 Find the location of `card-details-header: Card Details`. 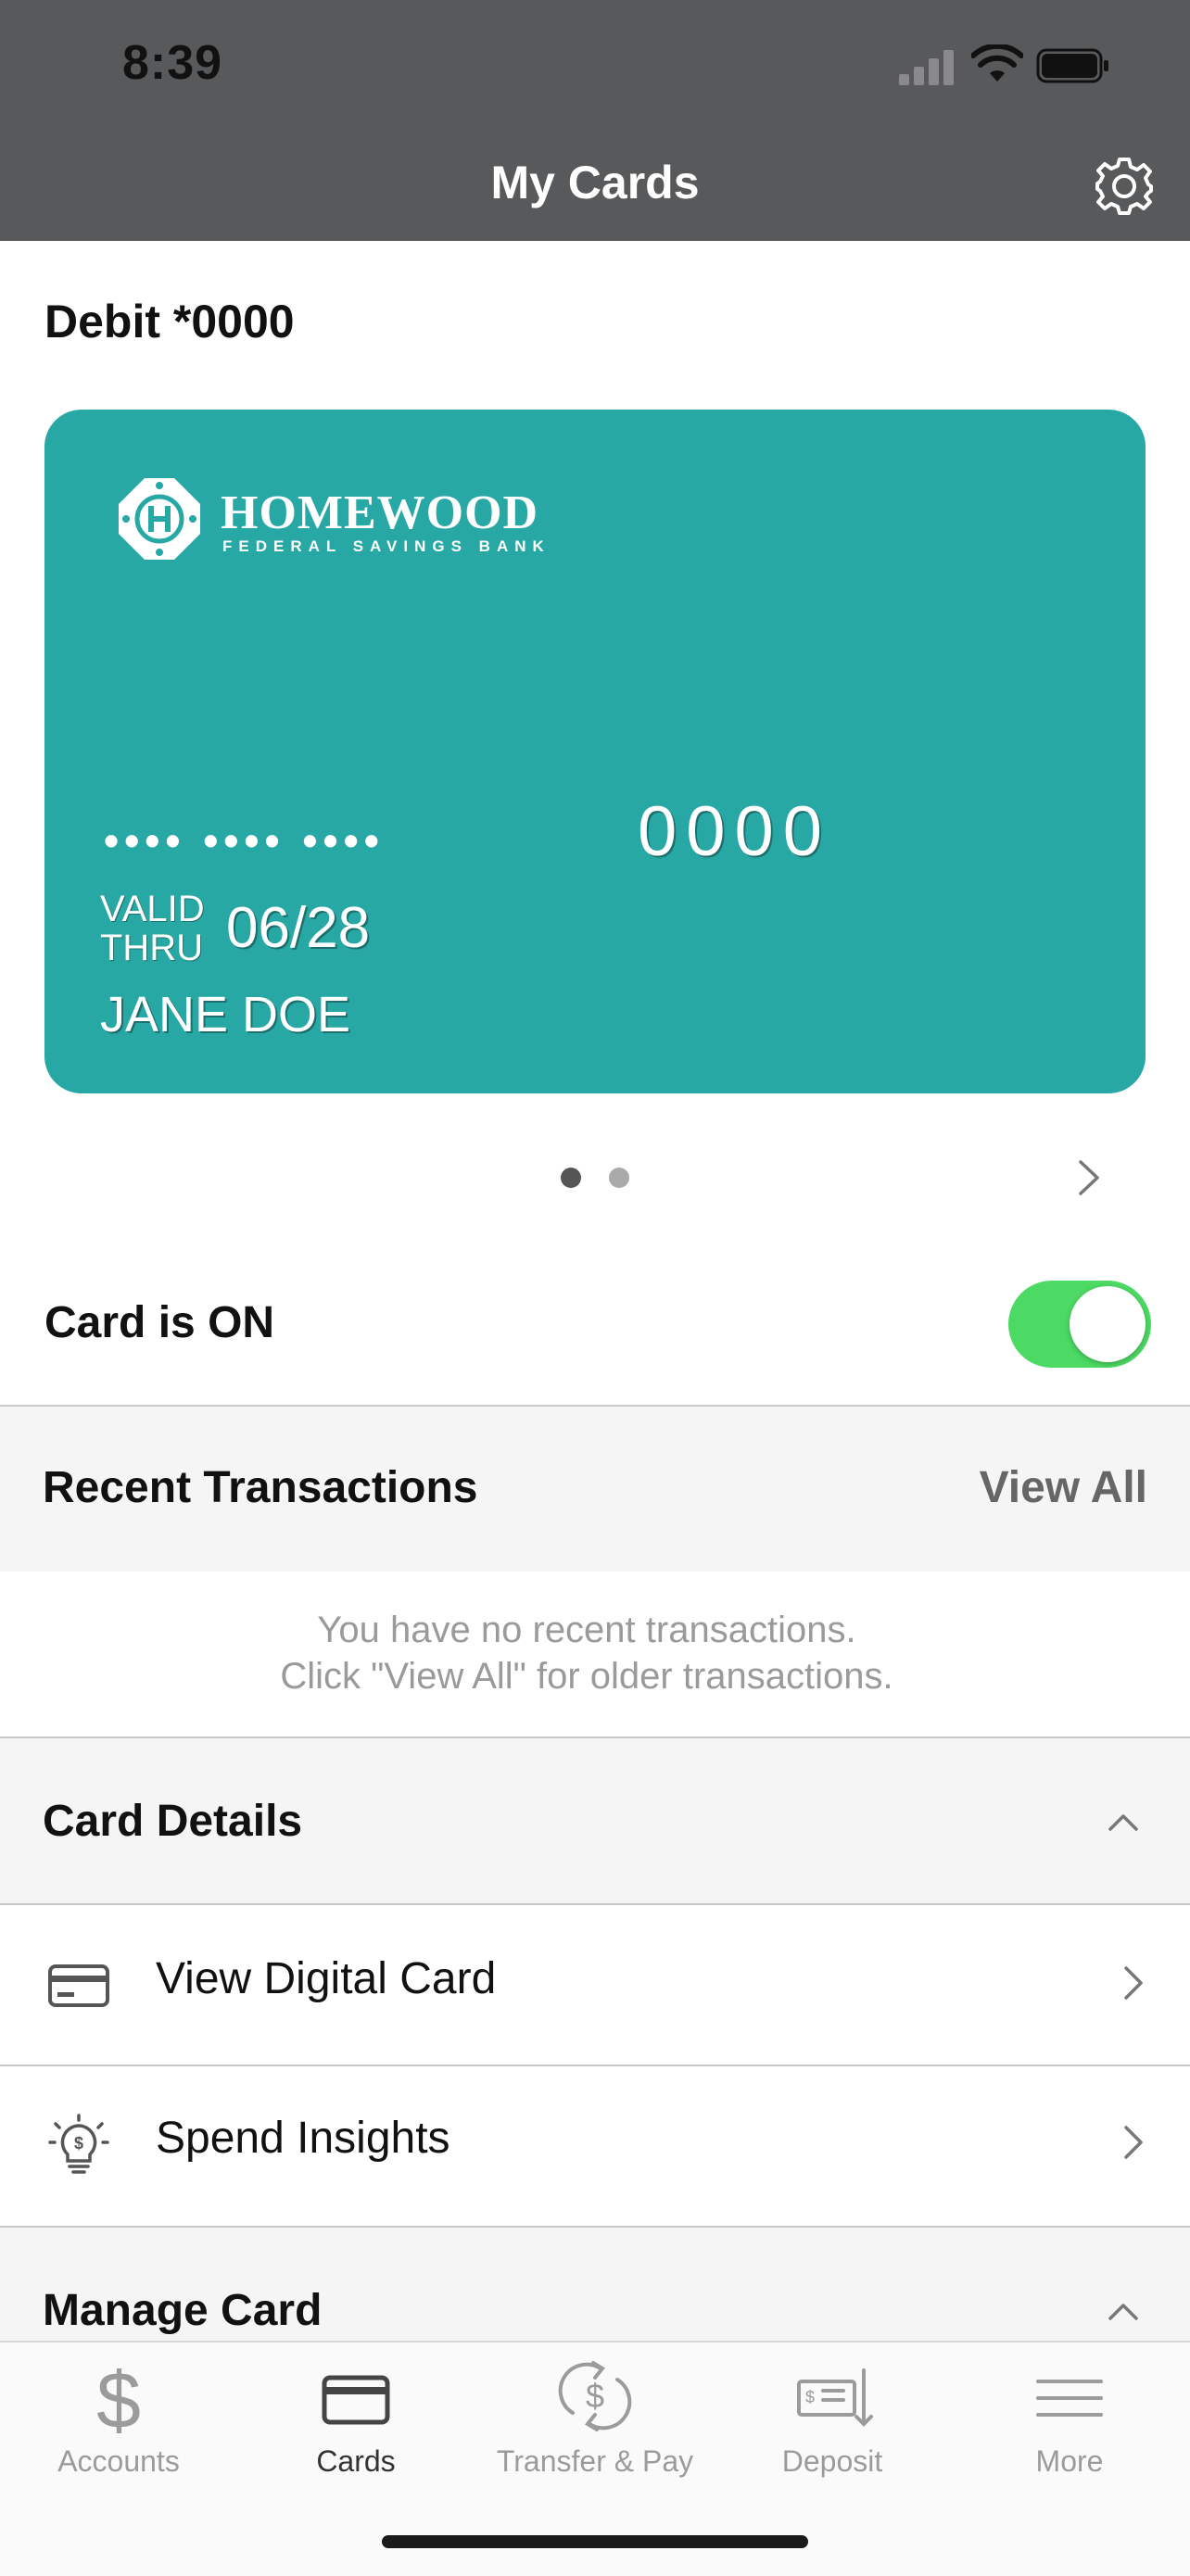

card-details-header: Card Details is located at coordinates (595, 1821).